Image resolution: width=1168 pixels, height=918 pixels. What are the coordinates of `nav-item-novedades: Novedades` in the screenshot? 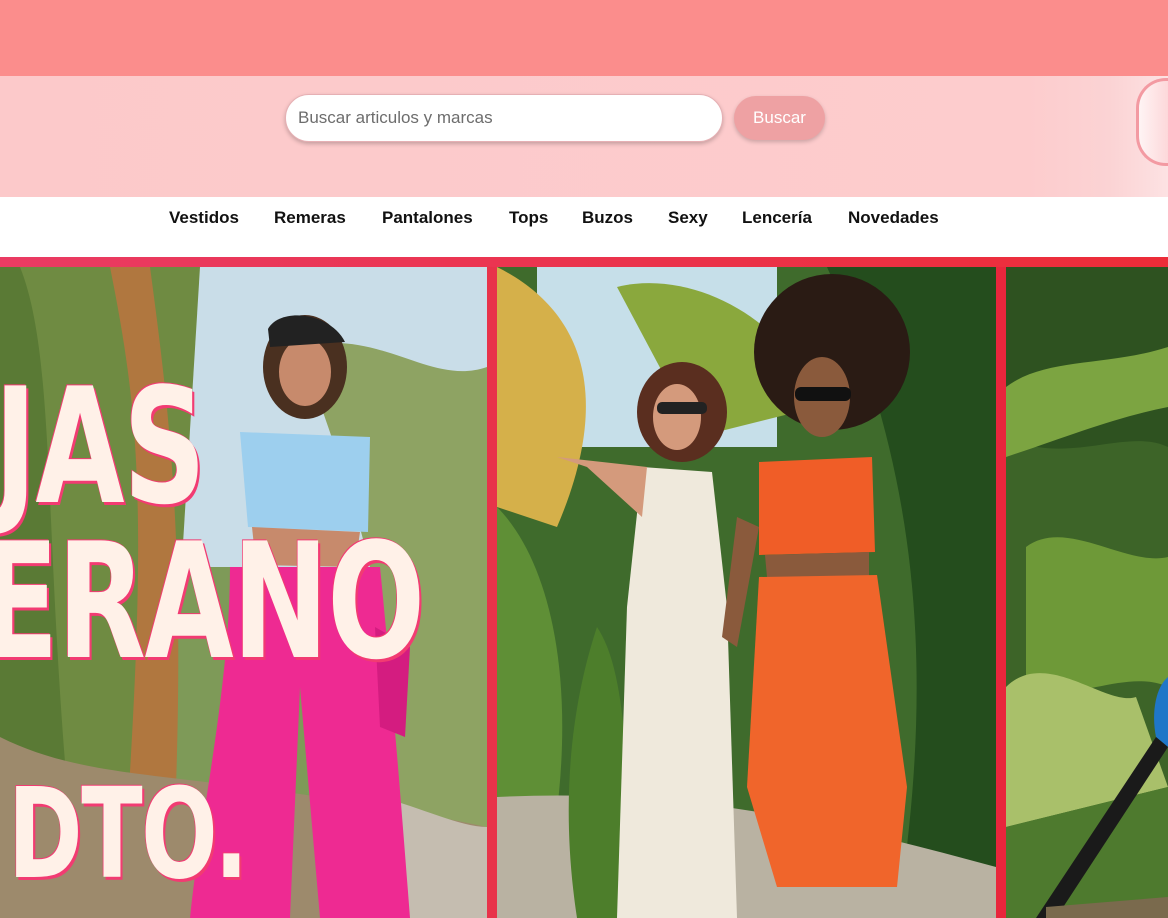 It's located at (893, 218).